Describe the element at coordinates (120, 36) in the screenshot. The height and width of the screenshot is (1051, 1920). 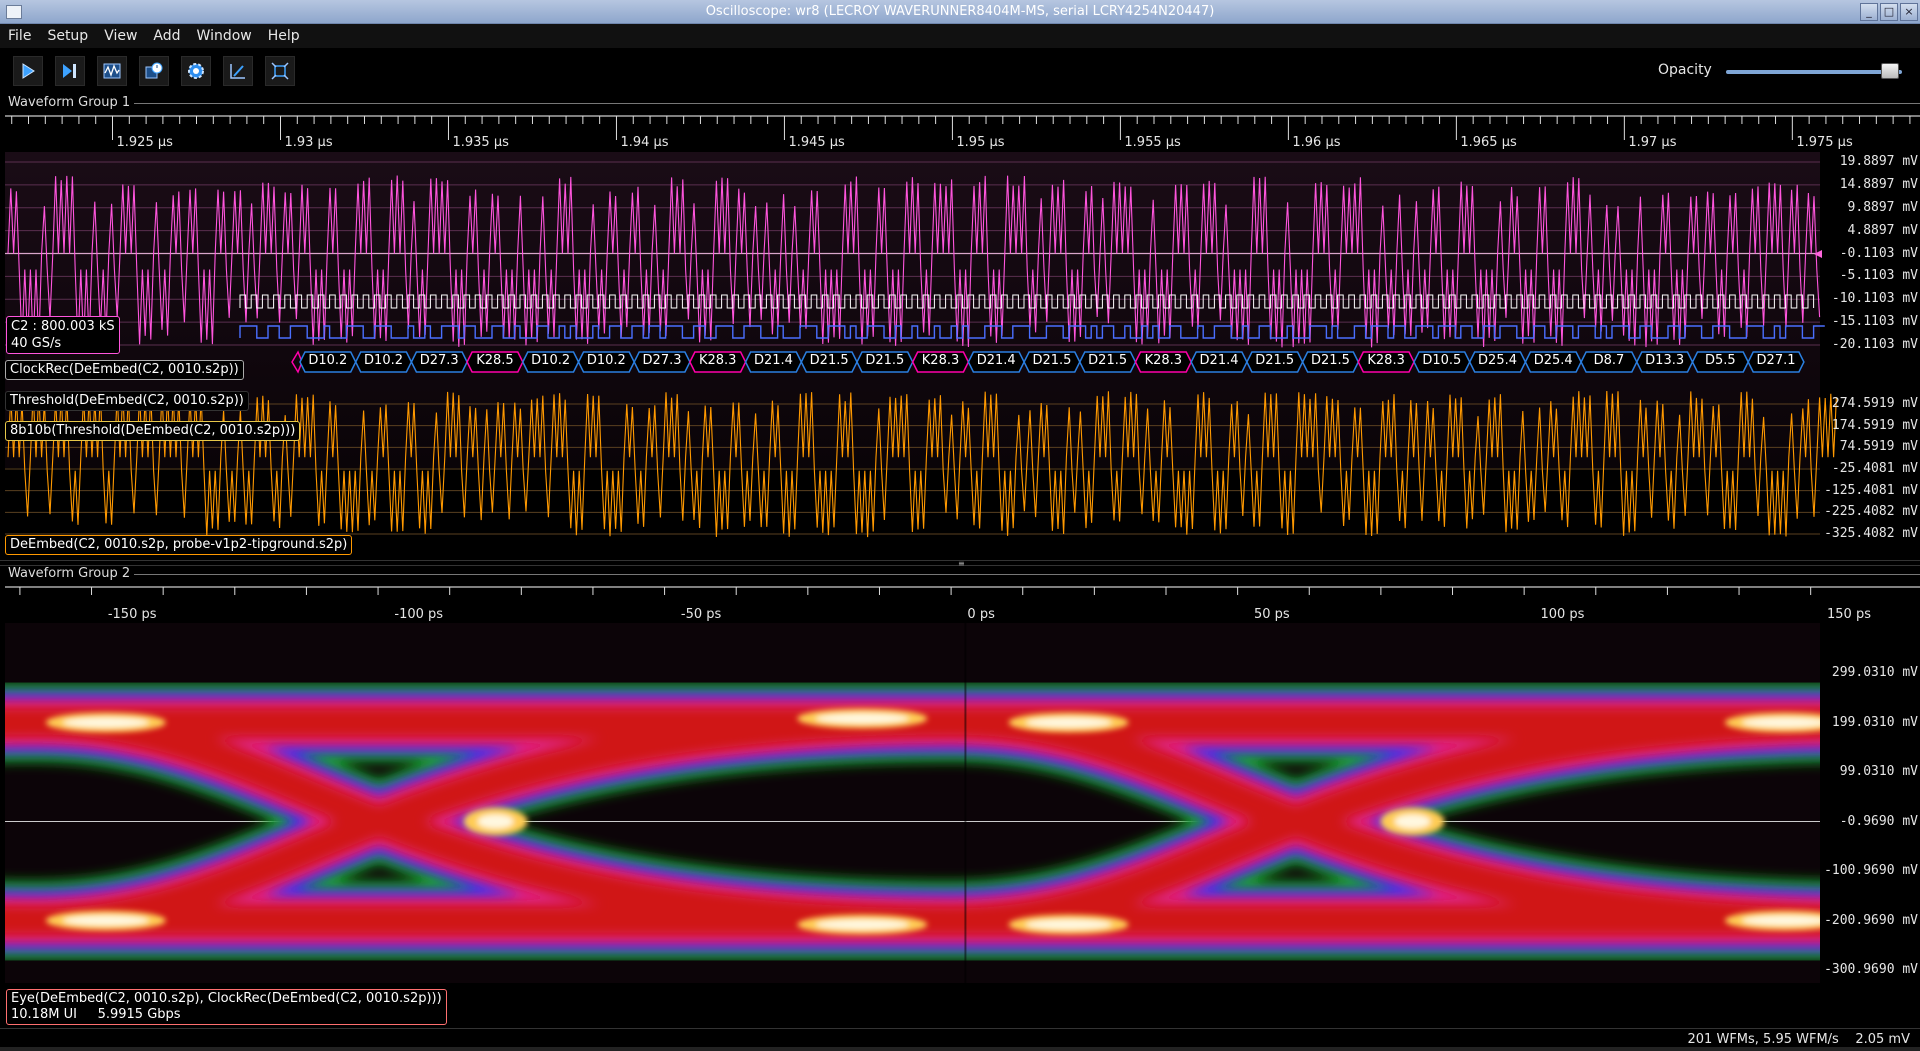
I see `menu-view: View` at that location.